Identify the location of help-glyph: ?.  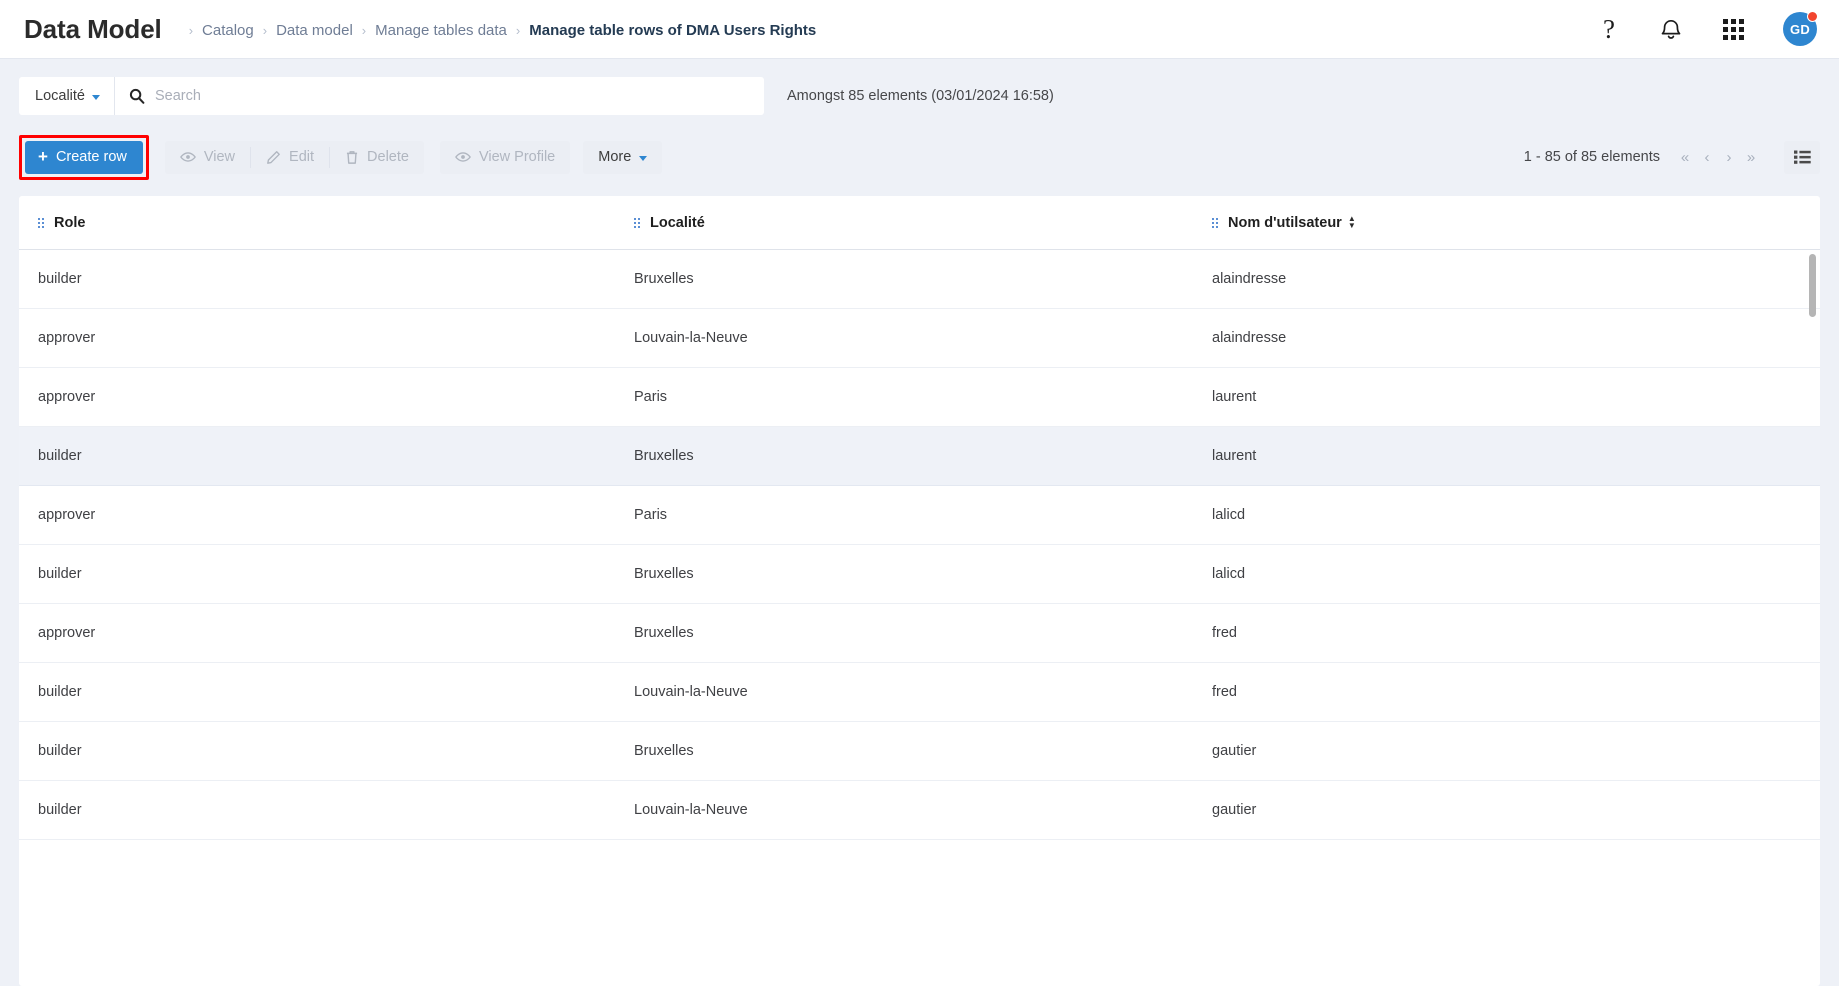
(1609, 28).